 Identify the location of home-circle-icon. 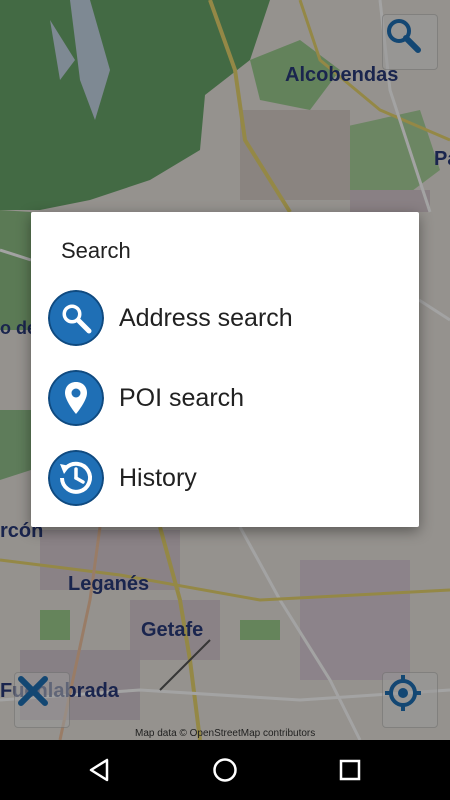
(225, 770).